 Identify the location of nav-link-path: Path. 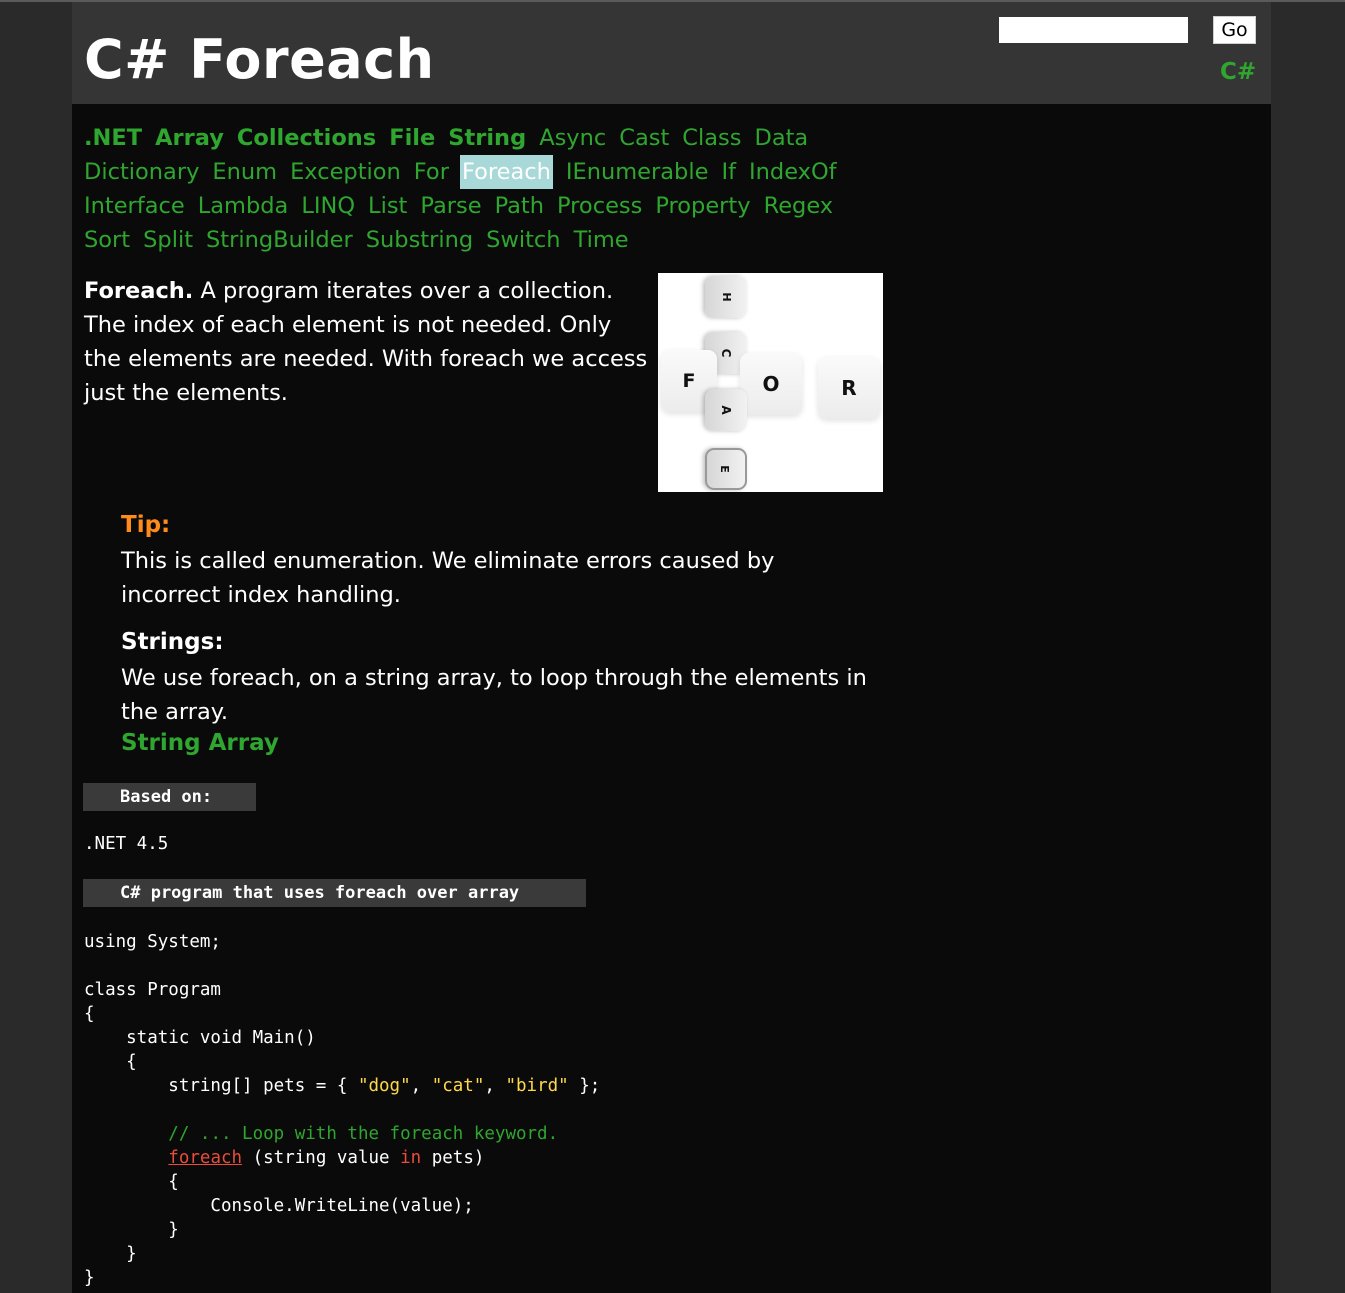
(519, 206).